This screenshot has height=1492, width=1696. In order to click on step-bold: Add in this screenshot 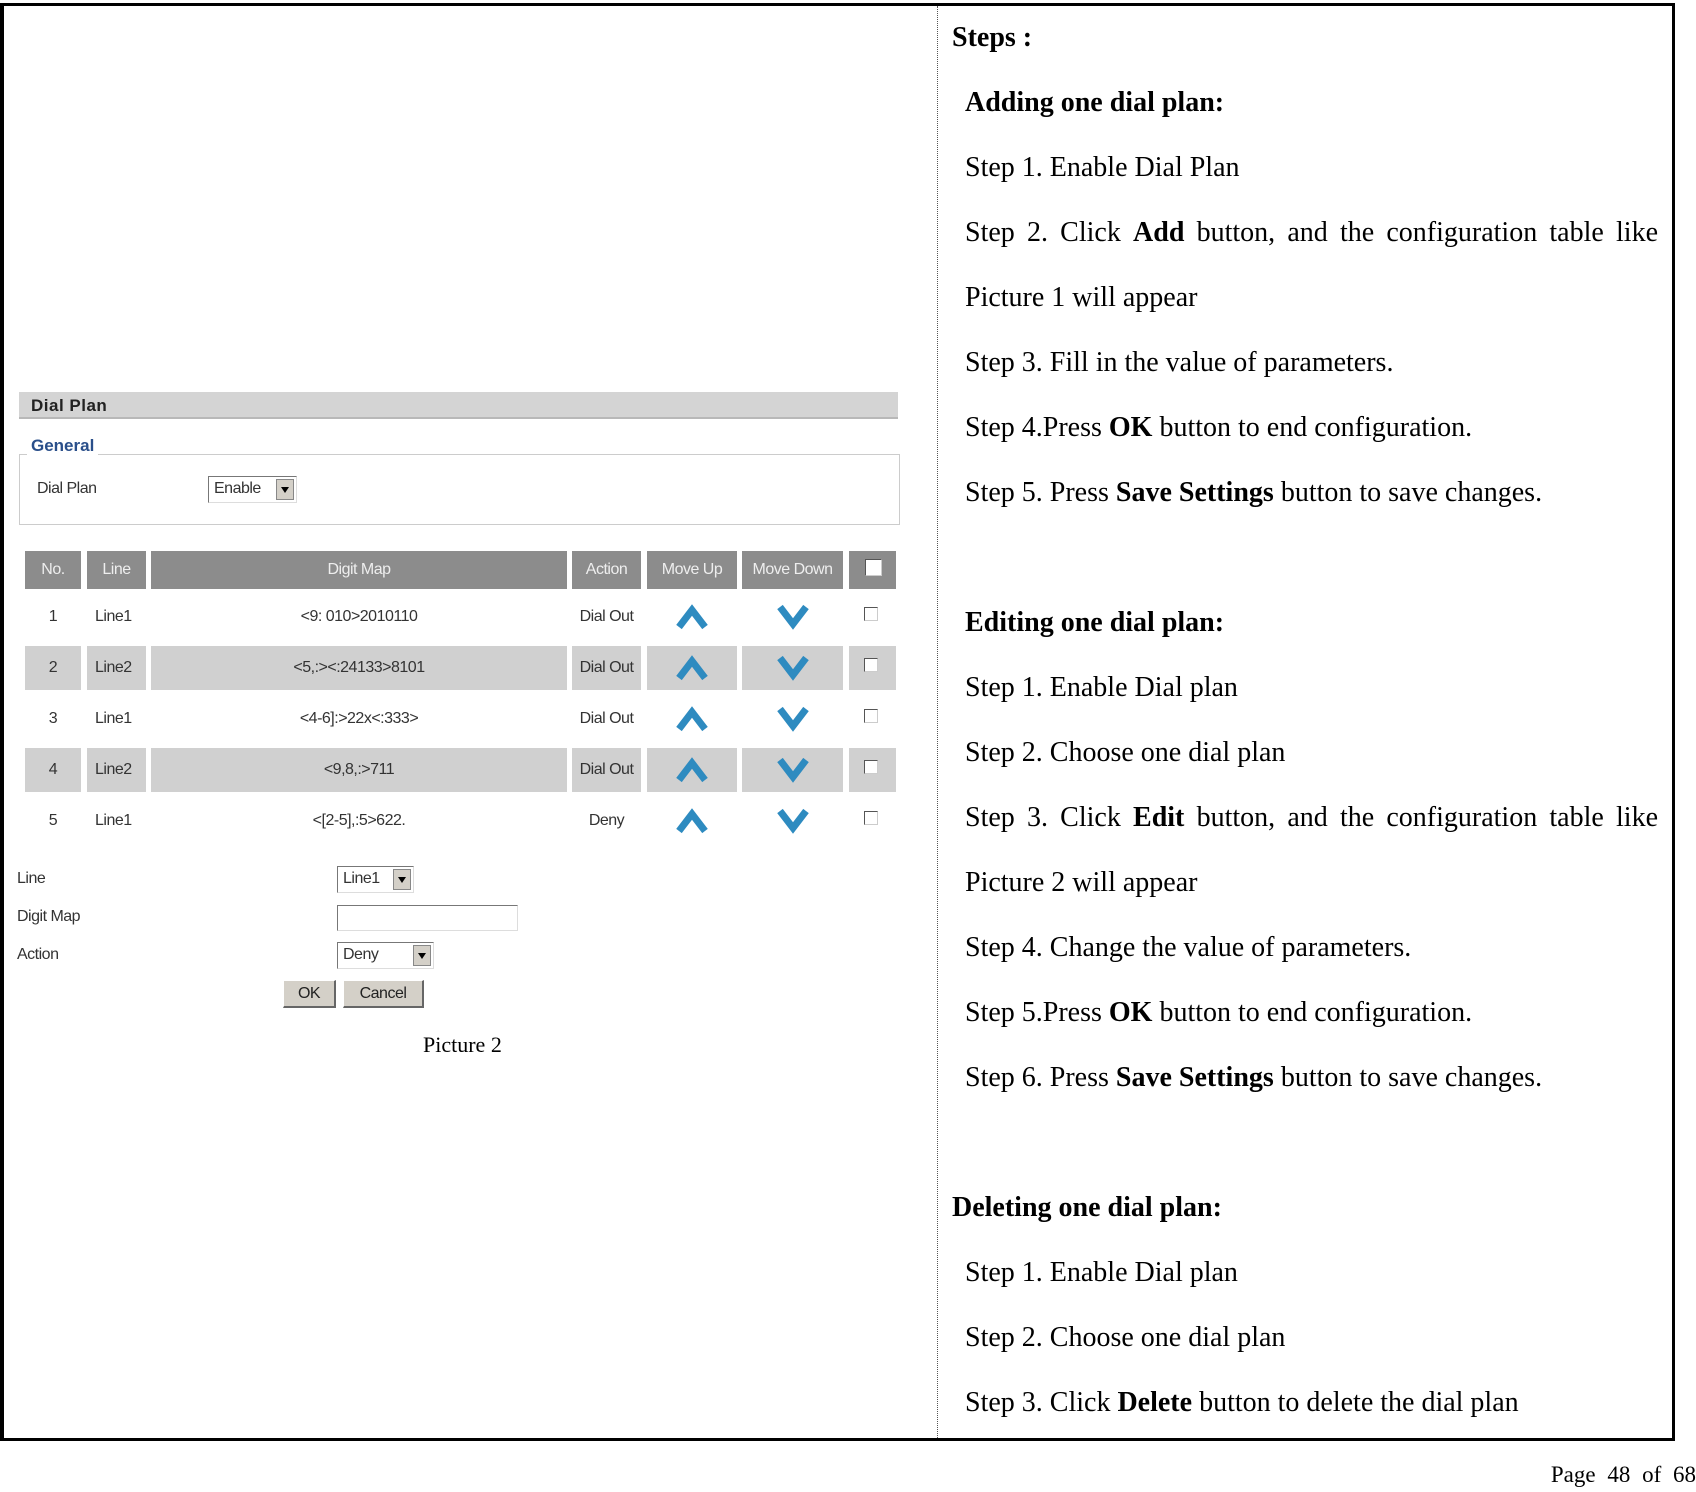, I will do `click(1159, 232)`.